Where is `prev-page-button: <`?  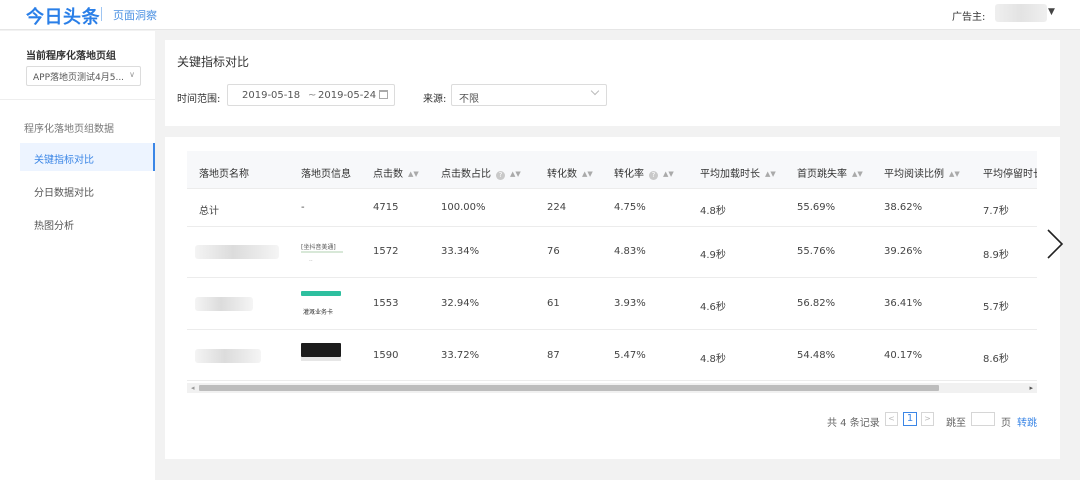 prev-page-button: < is located at coordinates (891, 419).